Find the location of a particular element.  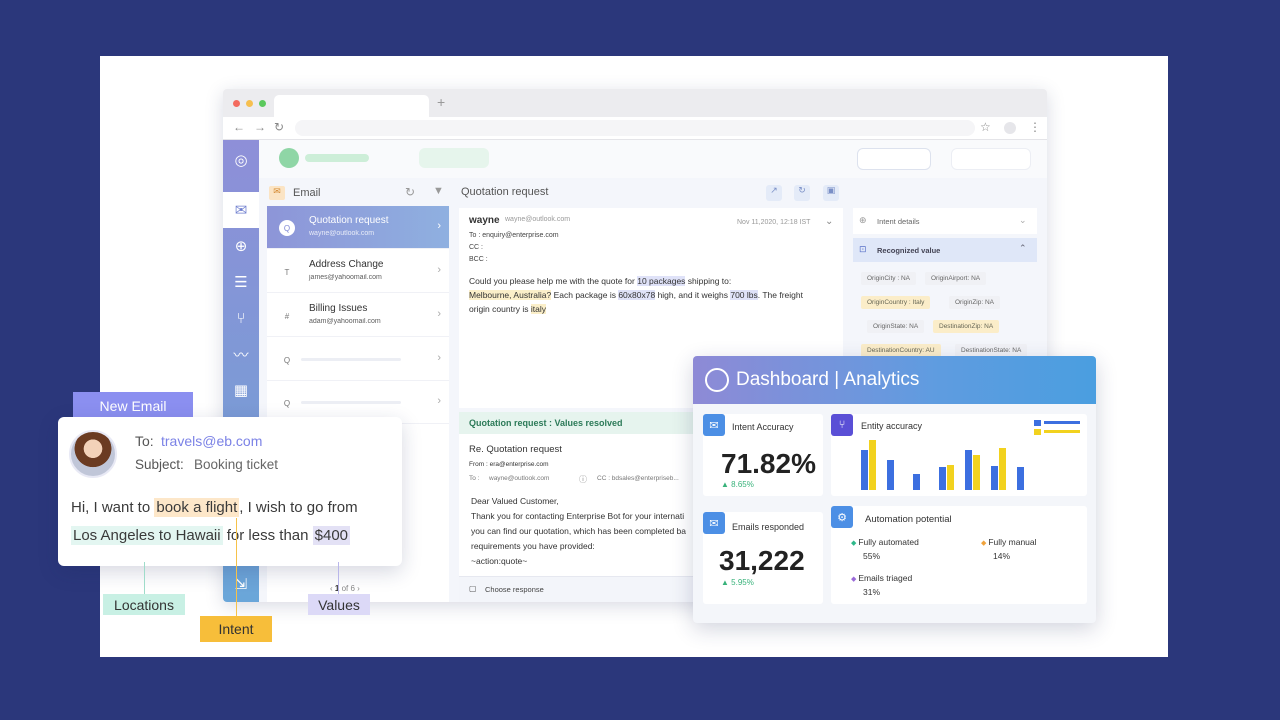

item-badge: T is located at coordinates (287, 272).